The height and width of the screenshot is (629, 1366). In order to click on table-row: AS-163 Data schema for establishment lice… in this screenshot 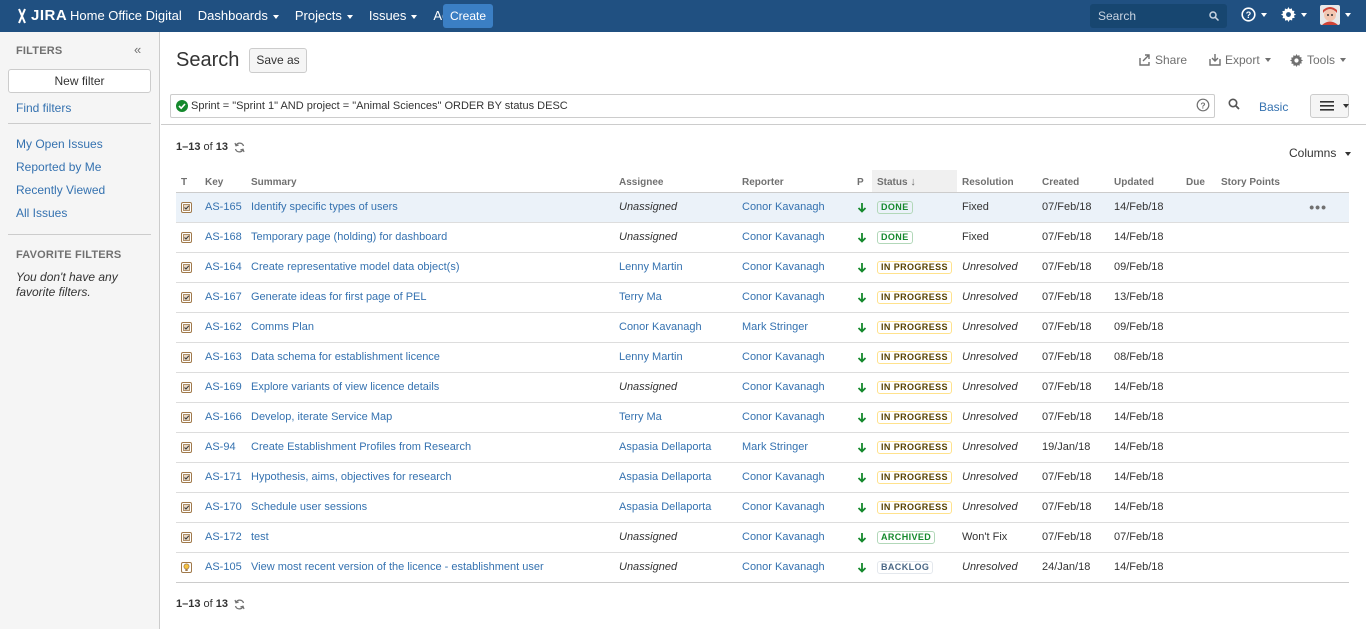, I will do `click(762, 357)`.